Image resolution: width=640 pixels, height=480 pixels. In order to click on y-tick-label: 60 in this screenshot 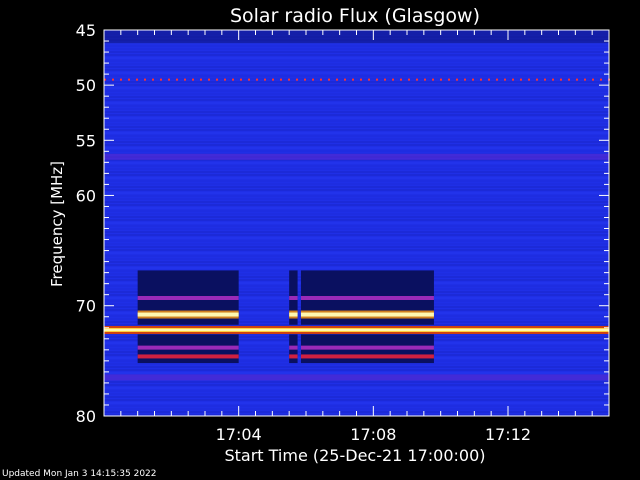, I will do `click(86, 195)`.